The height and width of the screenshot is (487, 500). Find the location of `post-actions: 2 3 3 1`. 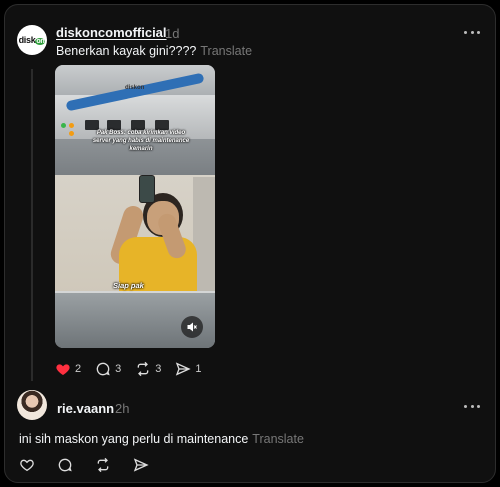

post-actions: 2 3 3 1 is located at coordinates (135, 369).